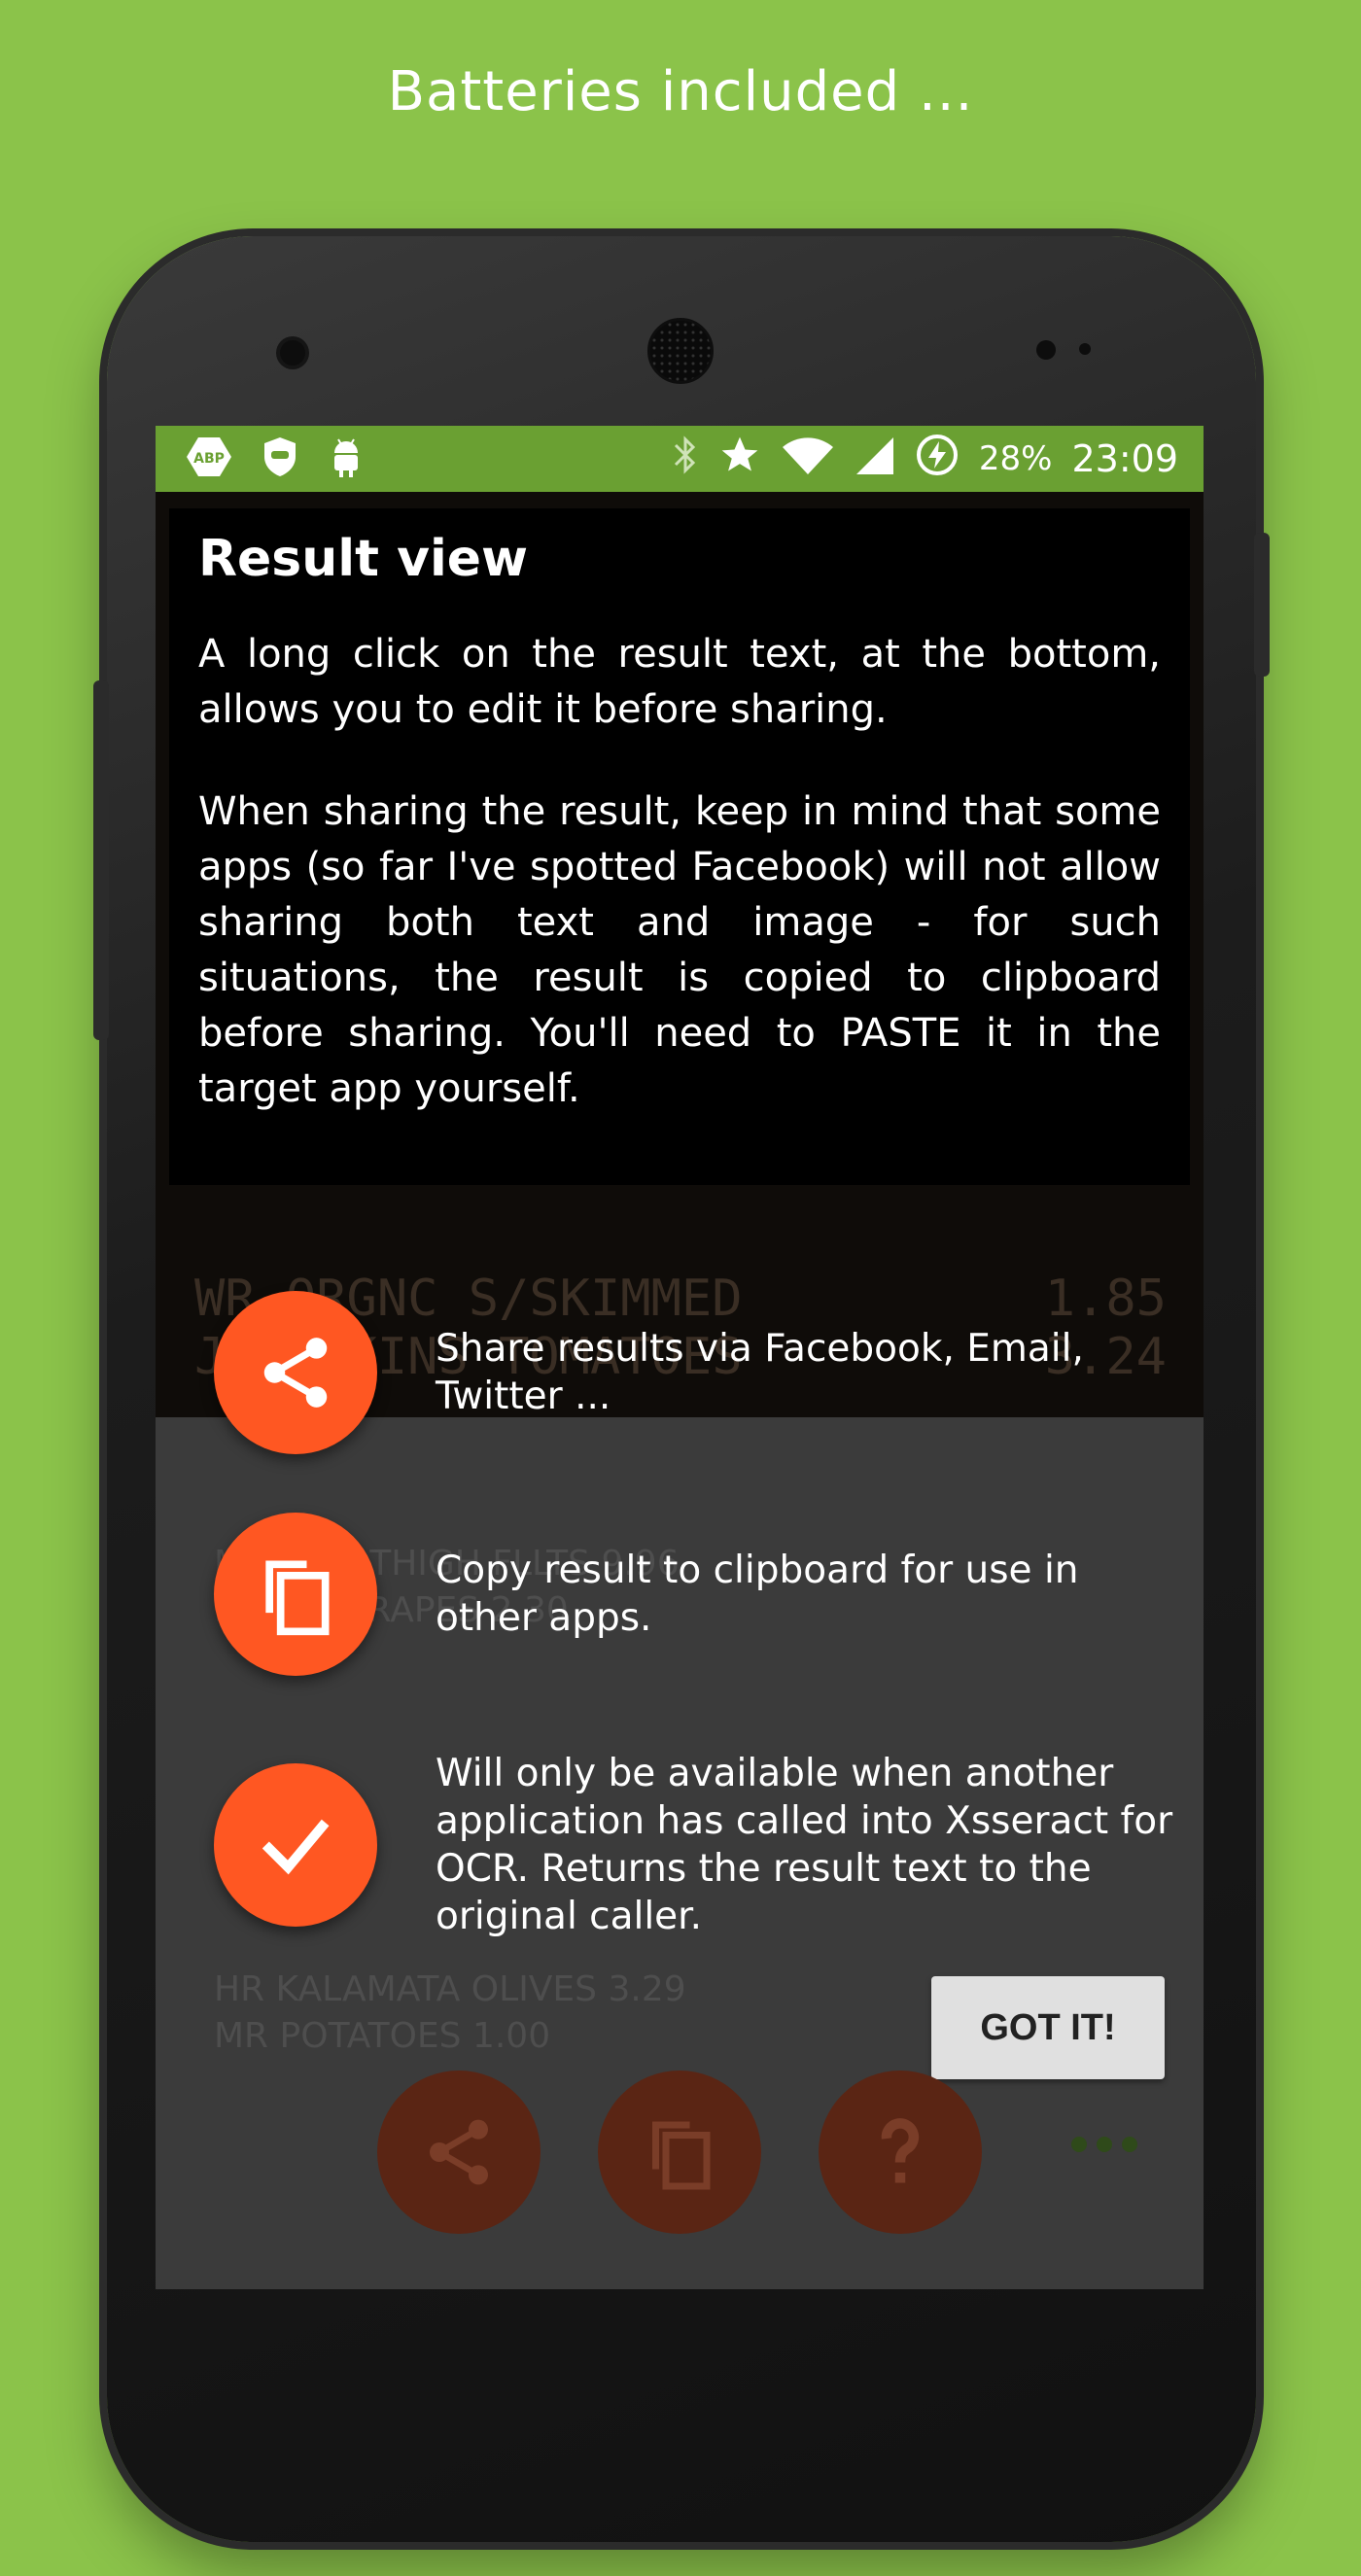 This screenshot has width=1361, height=2576. What do you see at coordinates (875, 459) in the screenshot?
I see `signal-icon` at bounding box center [875, 459].